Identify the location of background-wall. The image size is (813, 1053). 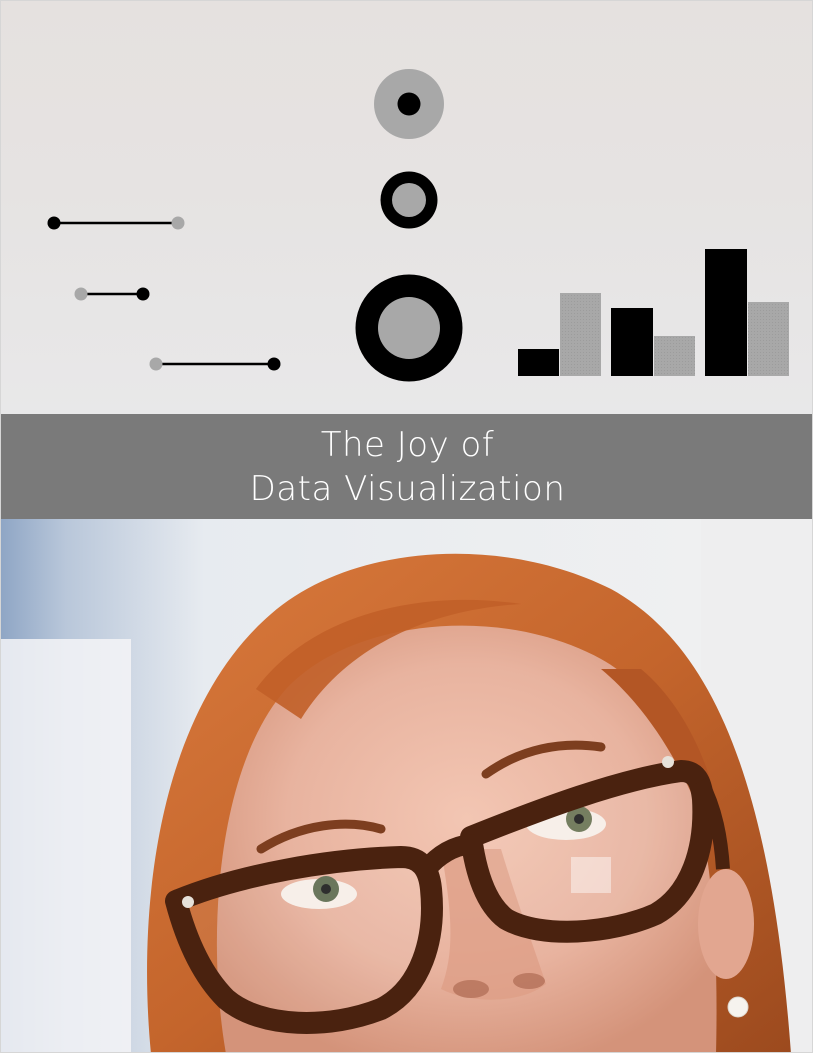
(66, 845).